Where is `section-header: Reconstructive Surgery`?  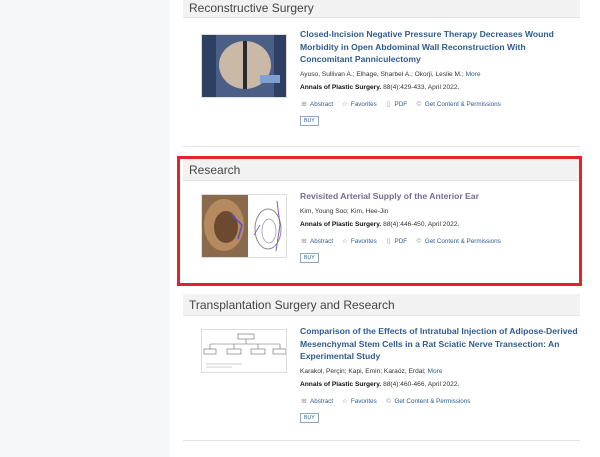
section-header: Reconstructive Surgery is located at coordinates (381, 9).